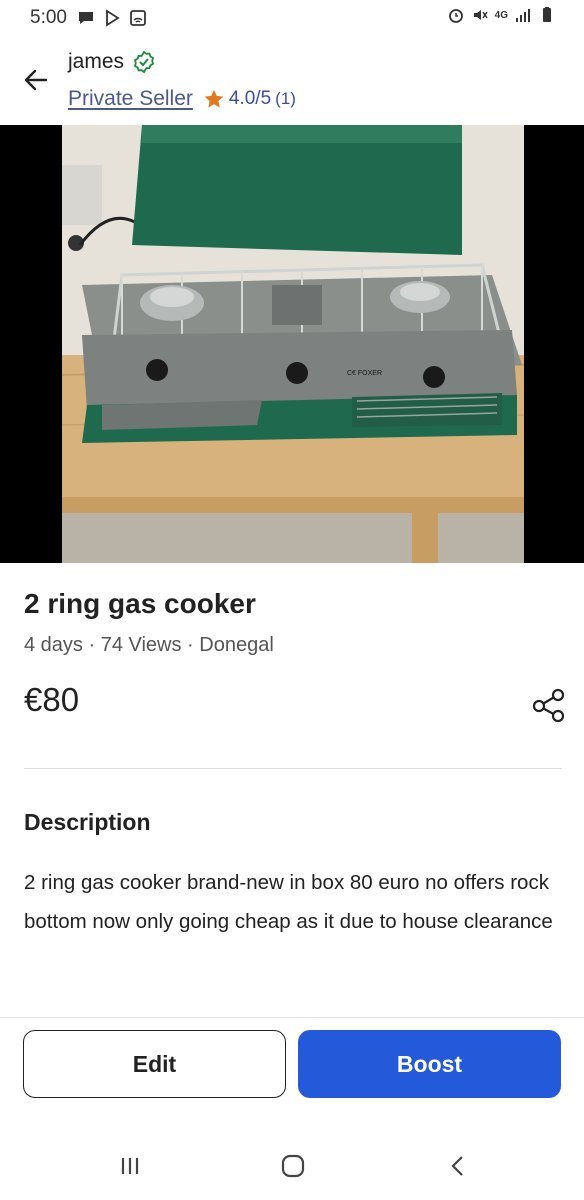  I want to click on action-bar-divider, so click(292, 1017).